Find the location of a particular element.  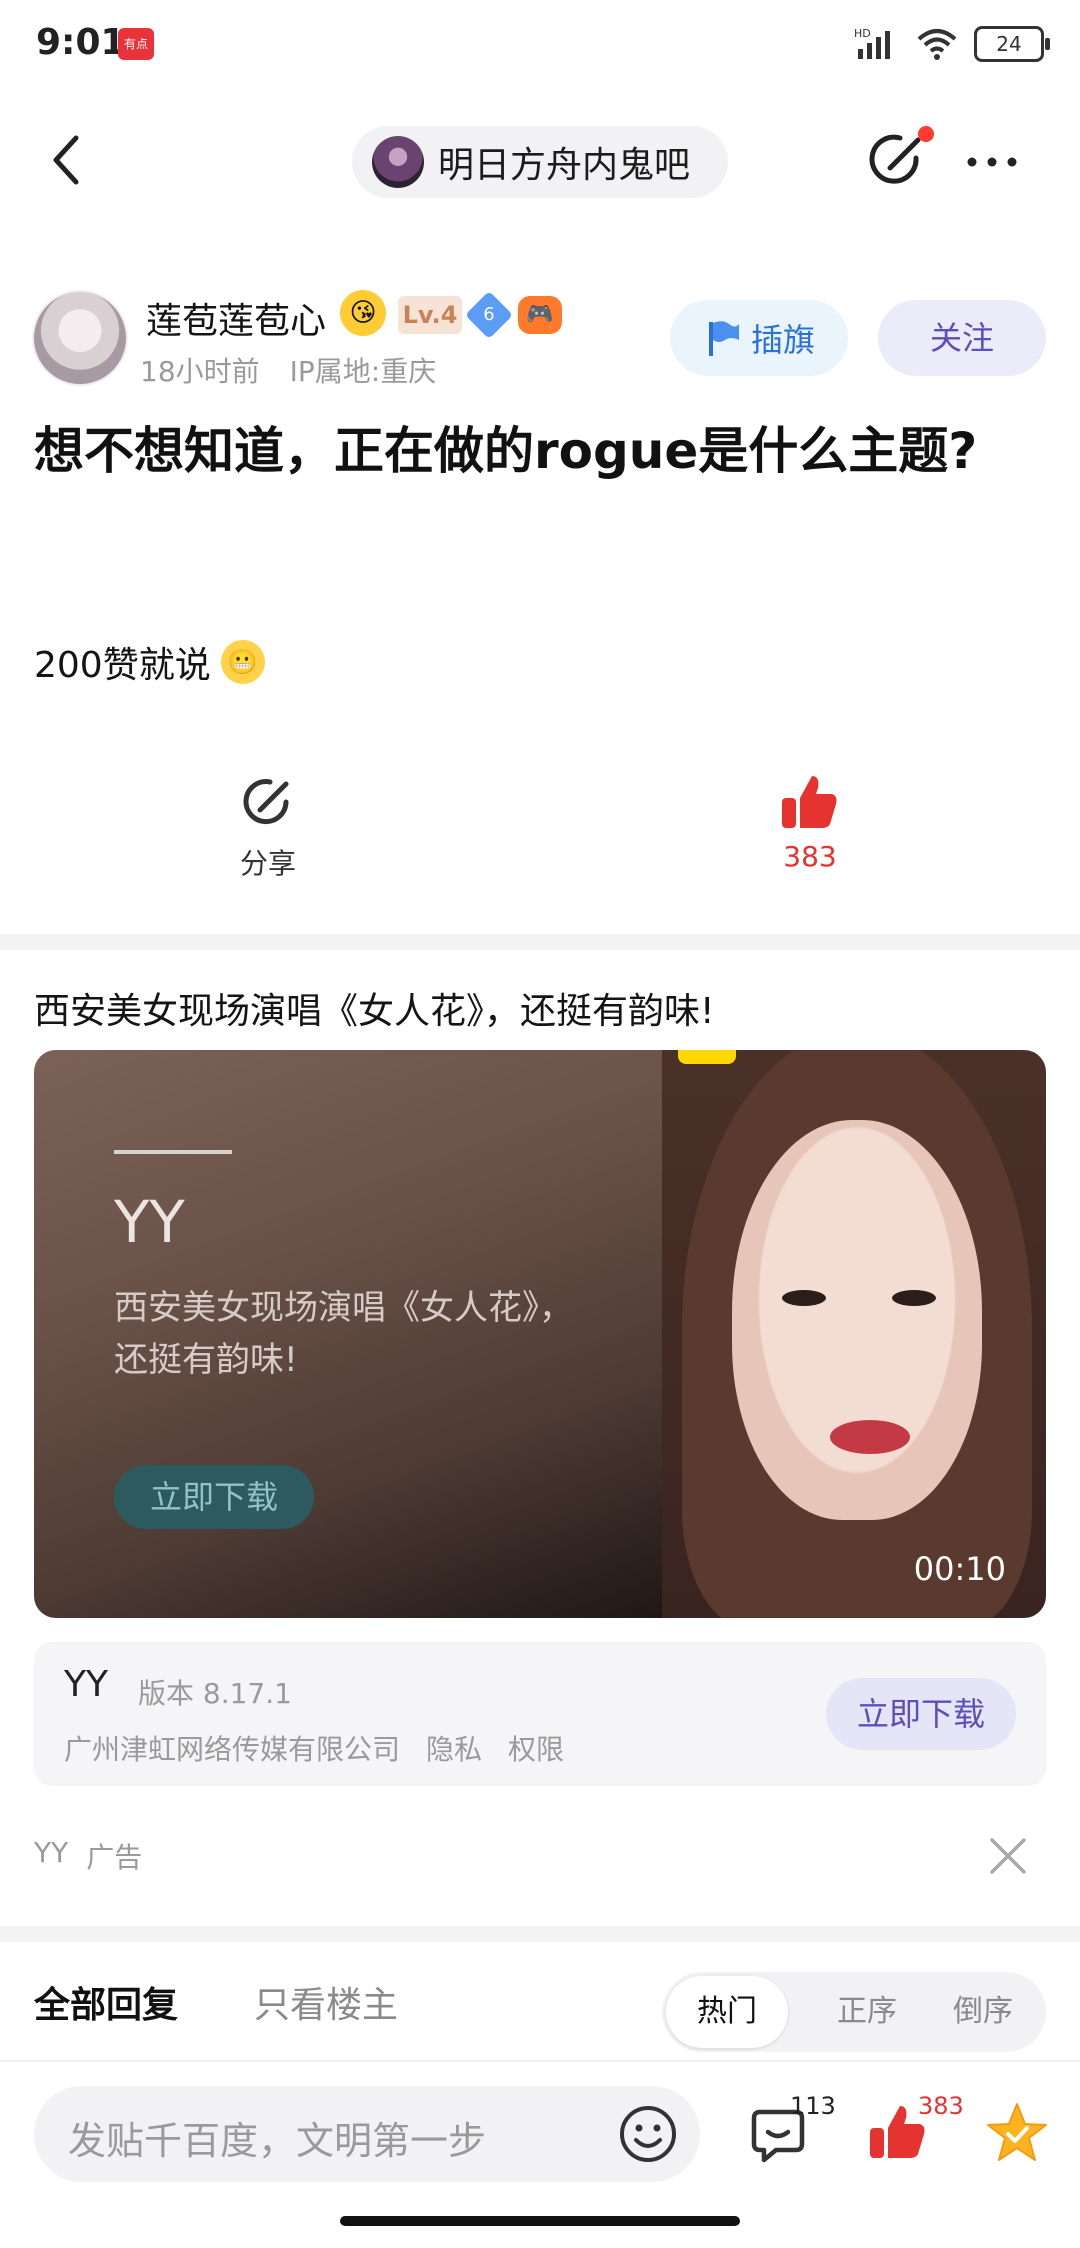

sort-toggle: 热门 正序 倒序 is located at coordinates (854, 2012).